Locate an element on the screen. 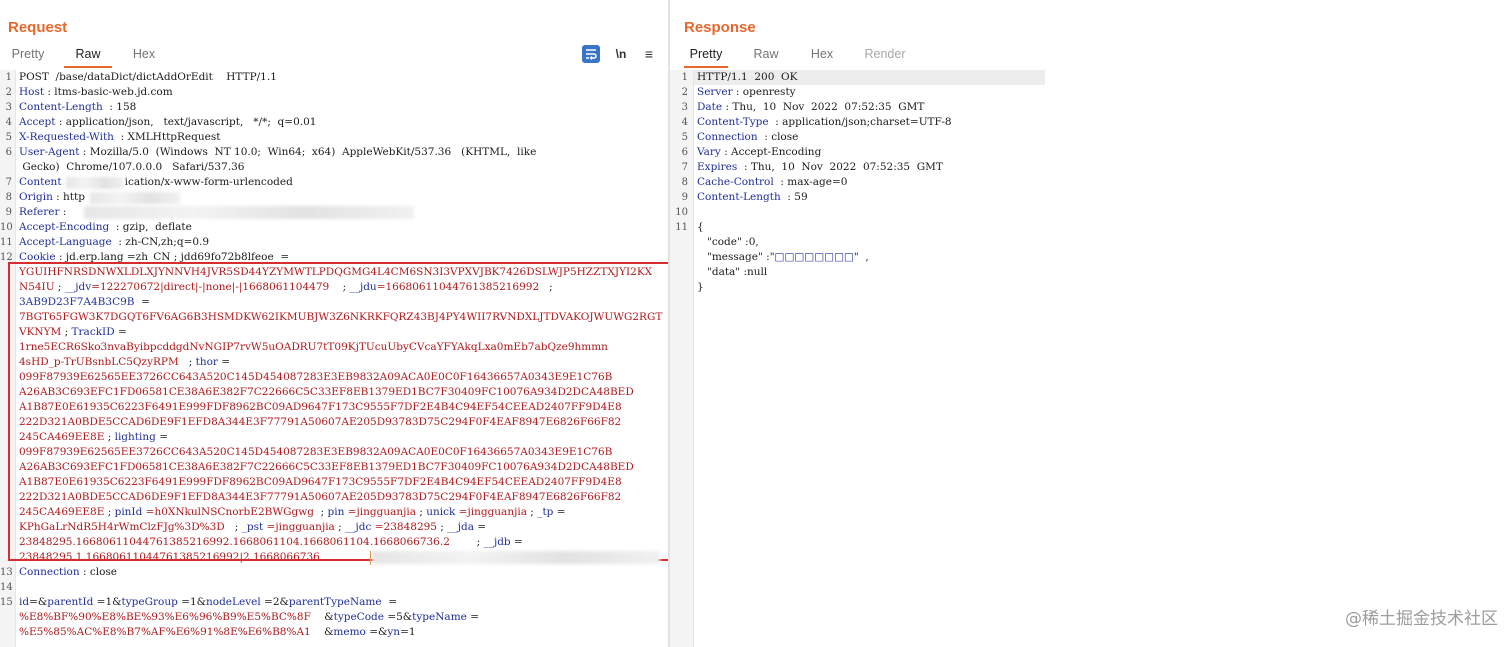 The width and height of the screenshot is (1512, 647). code-line: Gecko) Chrome/107.0.0.0 Safari/537.36 is located at coordinates (131, 167).